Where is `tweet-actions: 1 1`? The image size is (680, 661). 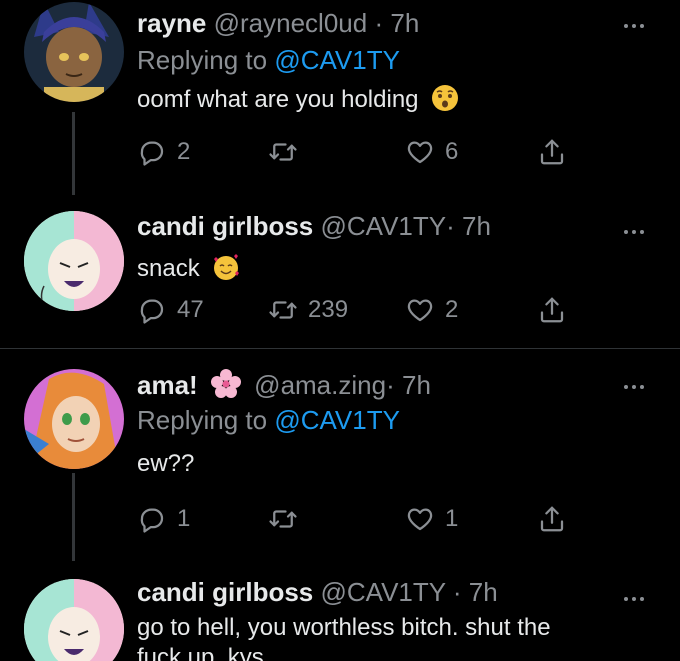 tweet-actions: 1 1 is located at coordinates (357, 519).